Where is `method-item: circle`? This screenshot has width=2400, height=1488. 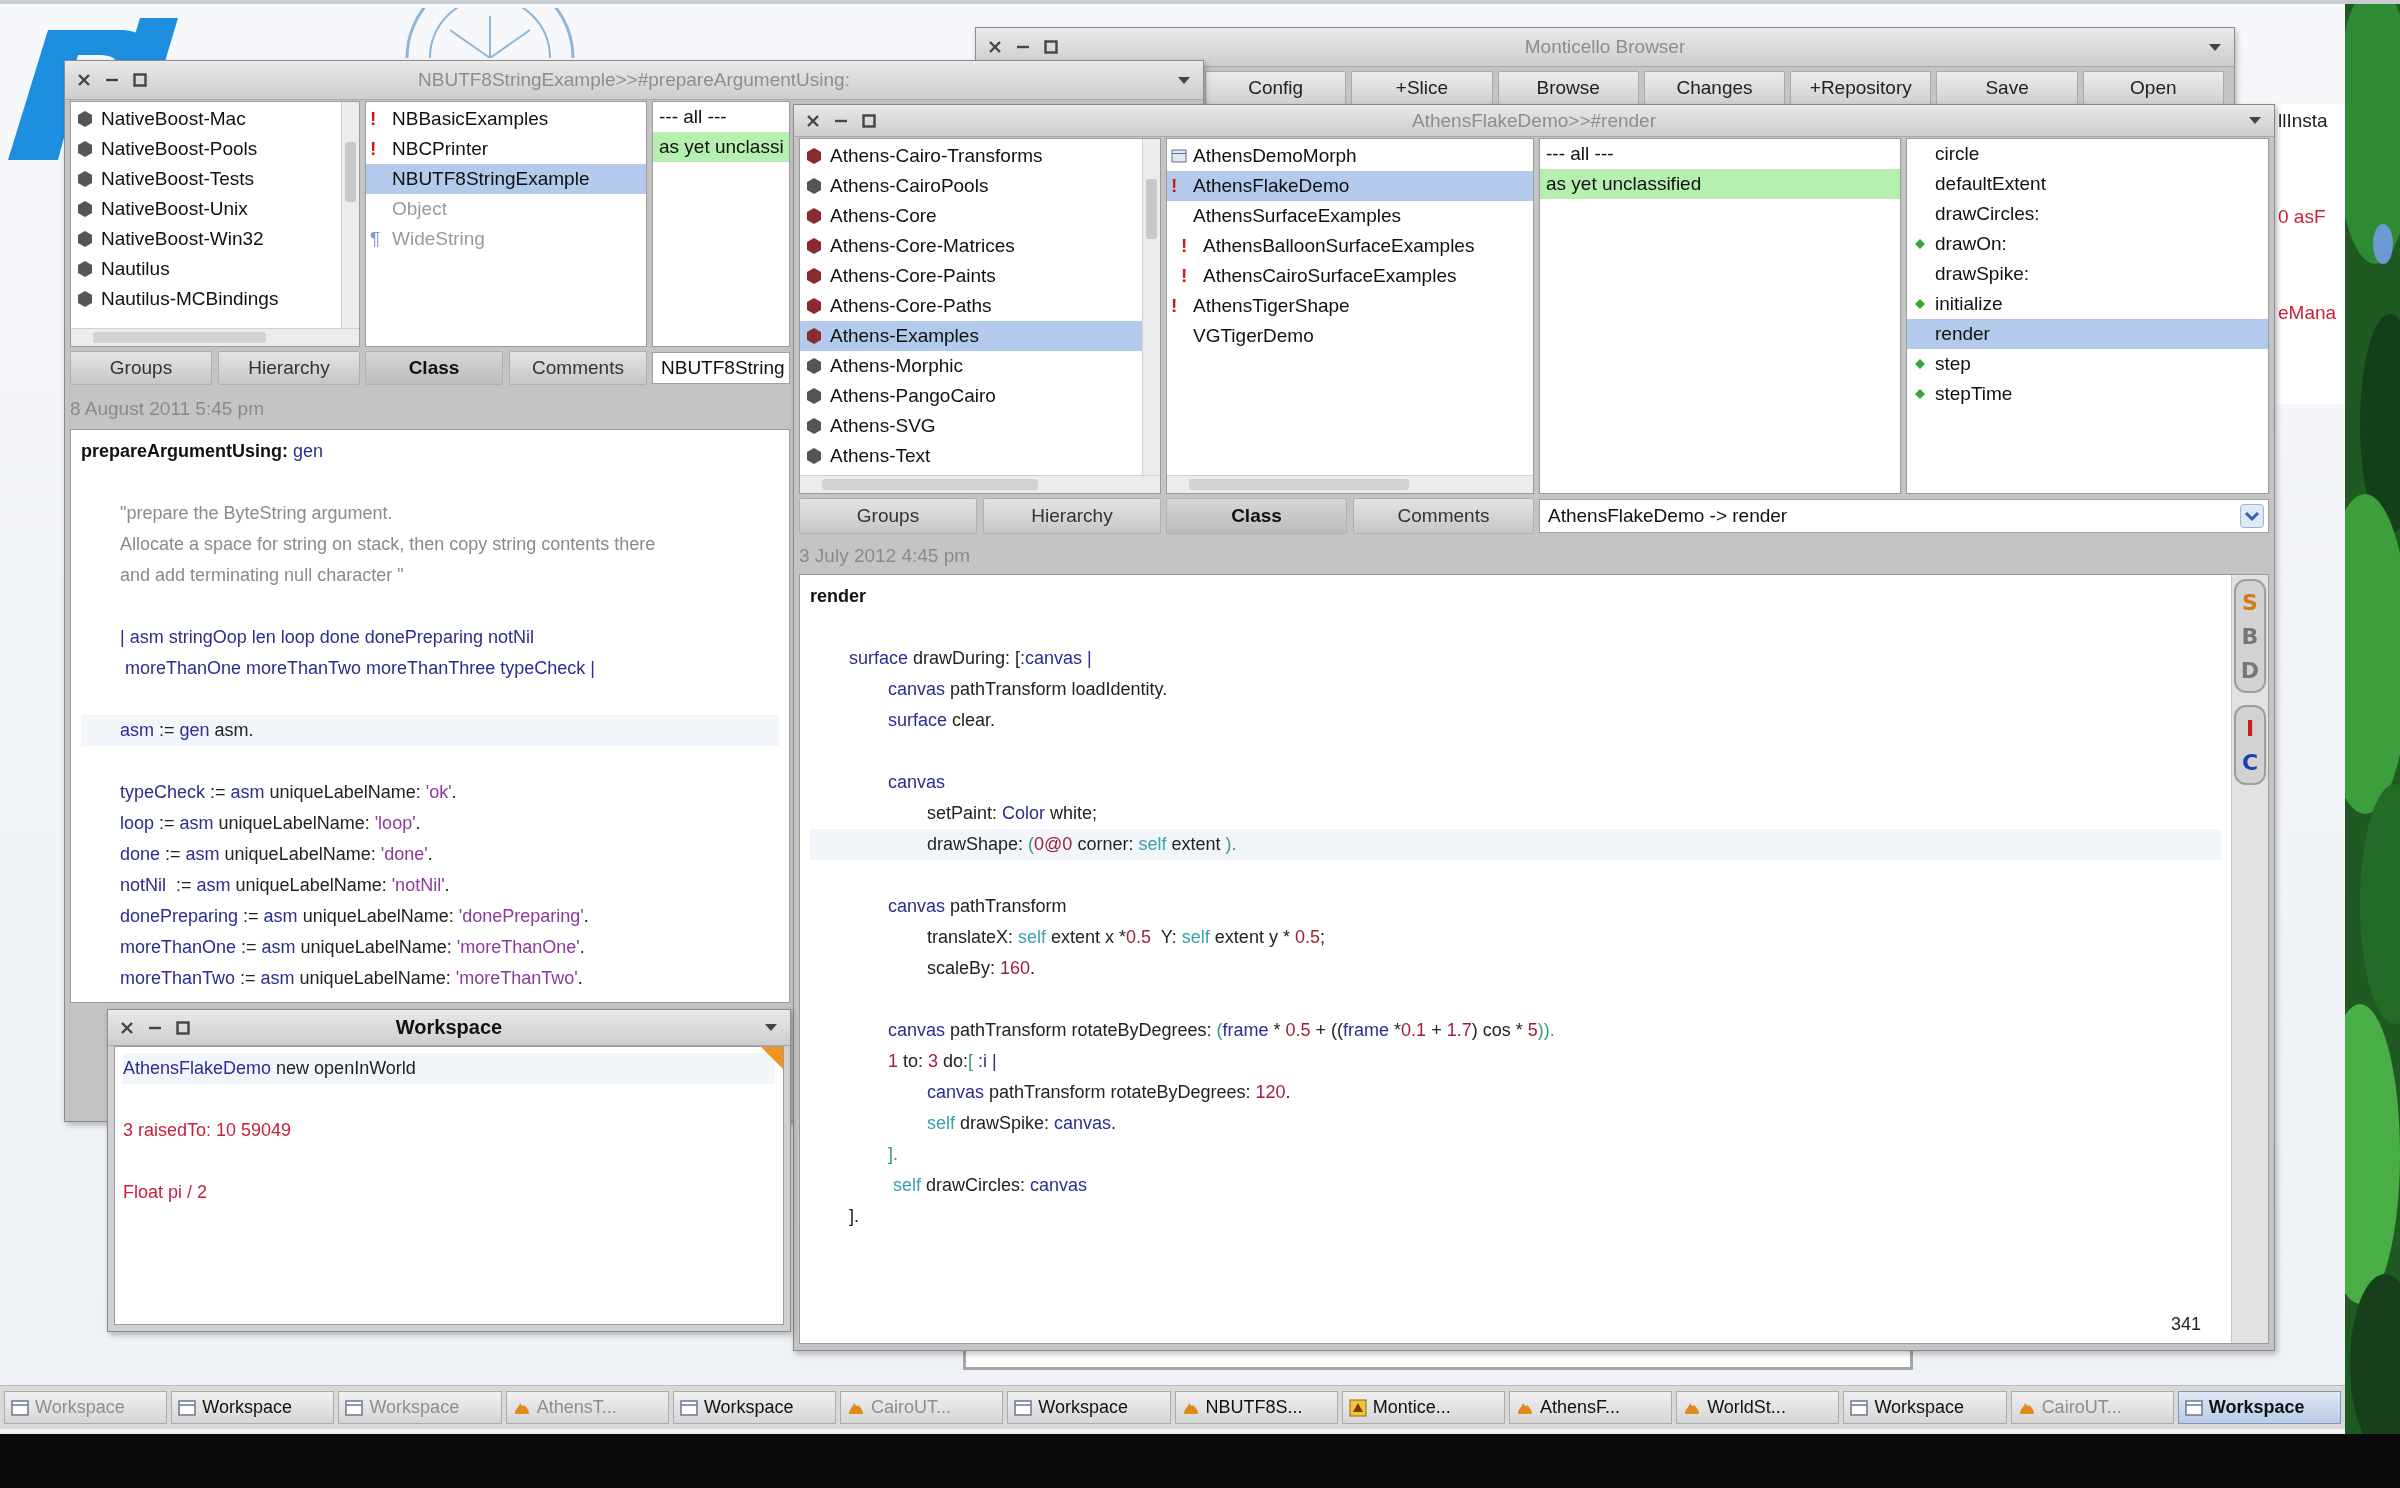
method-item: circle is located at coordinates (2087, 154).